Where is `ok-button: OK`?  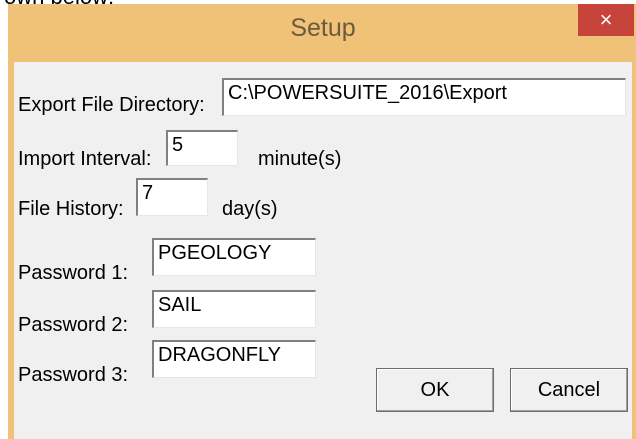
ok-button: OK is located at coordinates (435, 390).